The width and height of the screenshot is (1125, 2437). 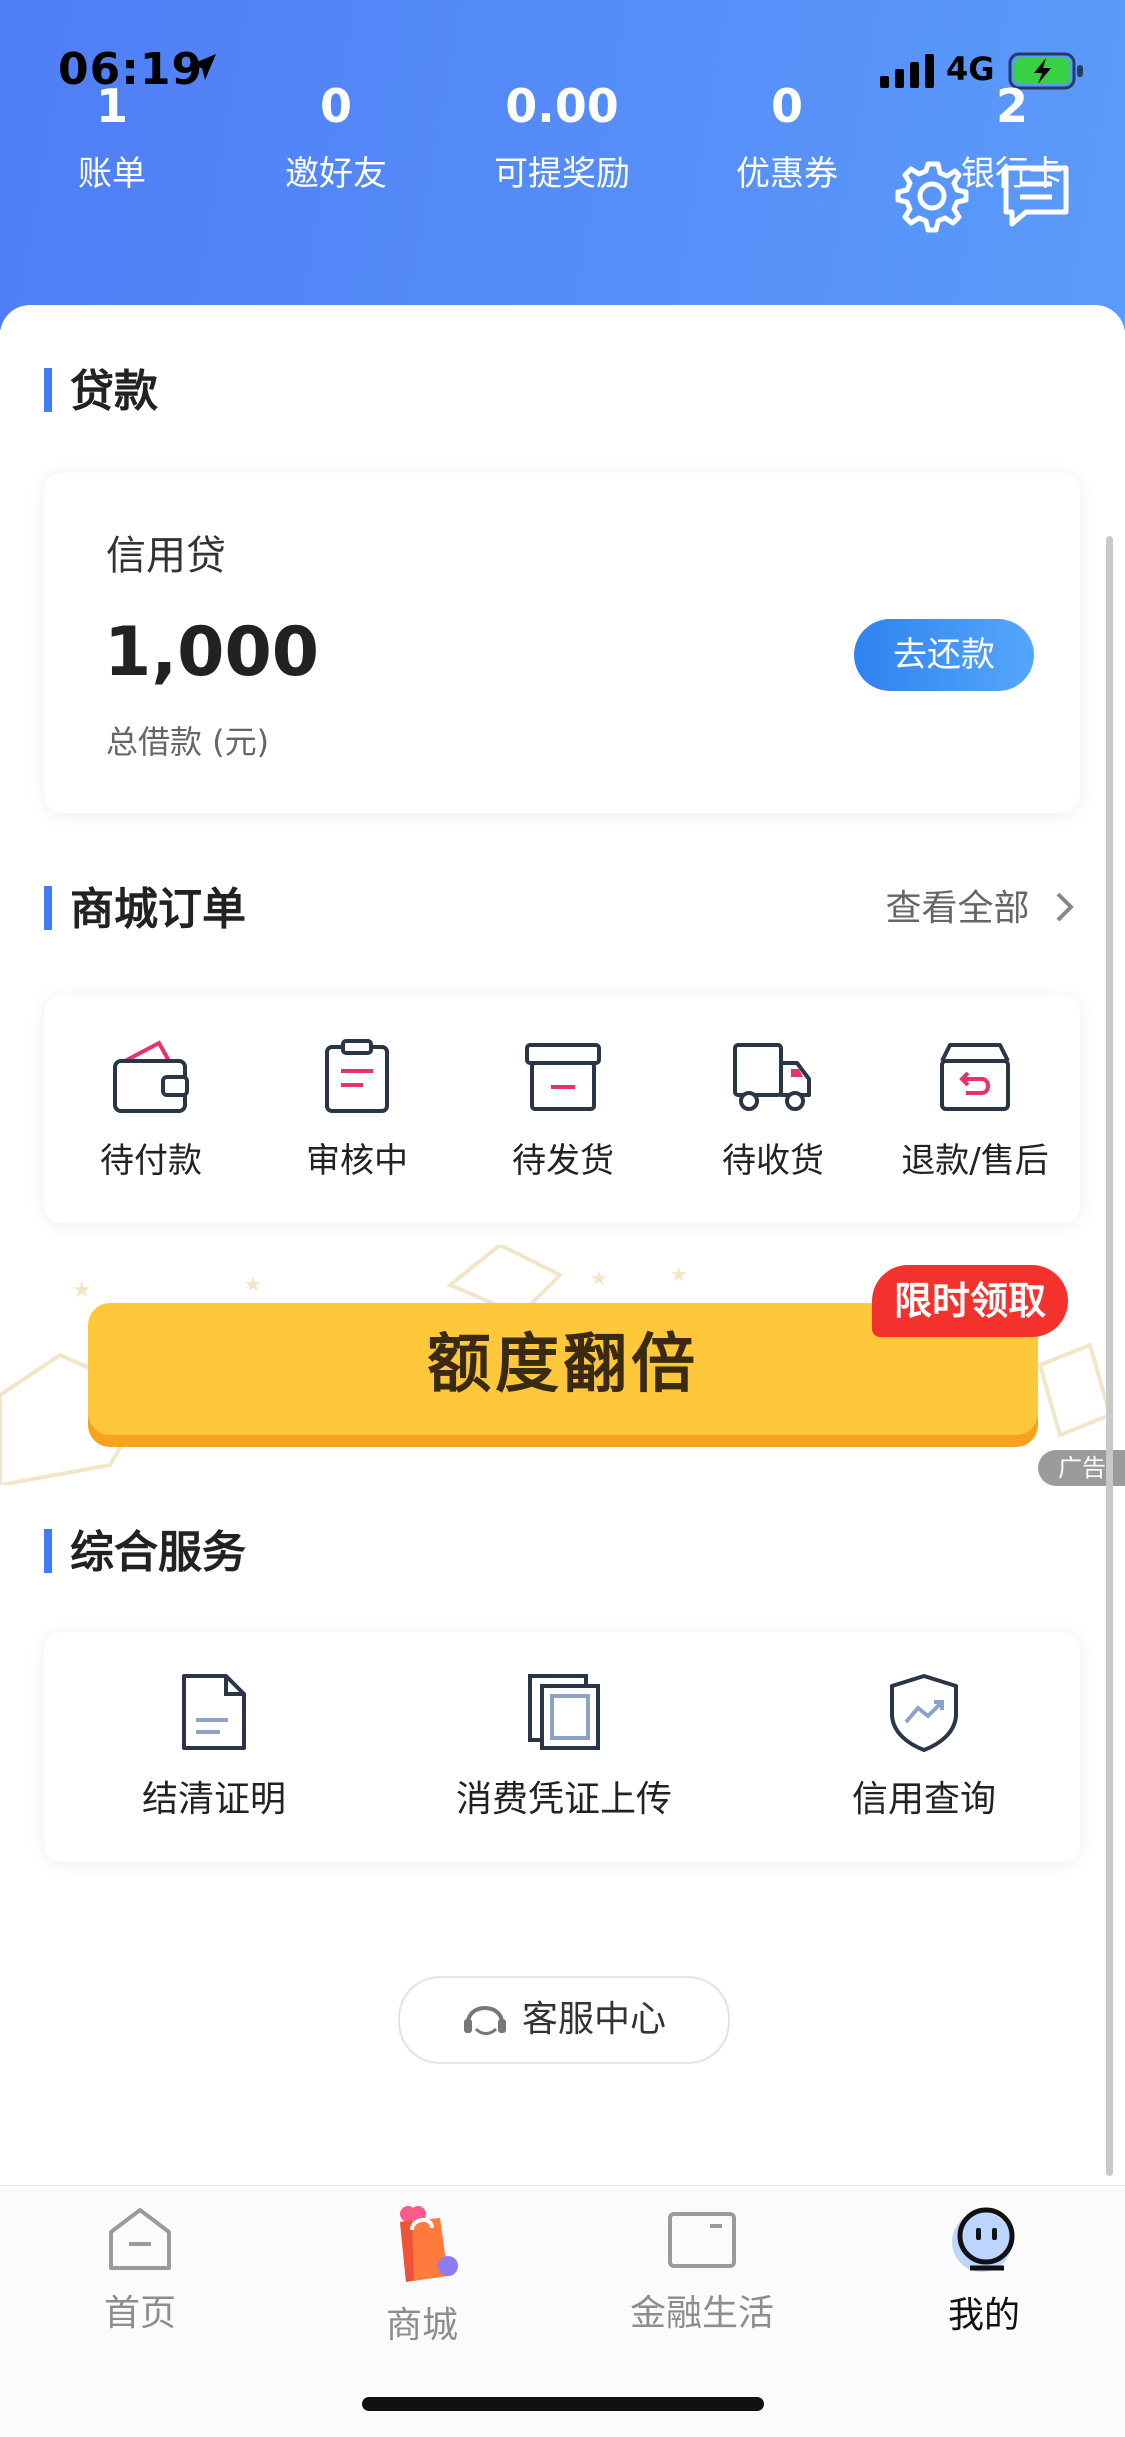 What do you see at coordinates (593, 2019) in the screenshot?
I see `customer-service-label: 客服中心` at bounding box center [593, 2019].